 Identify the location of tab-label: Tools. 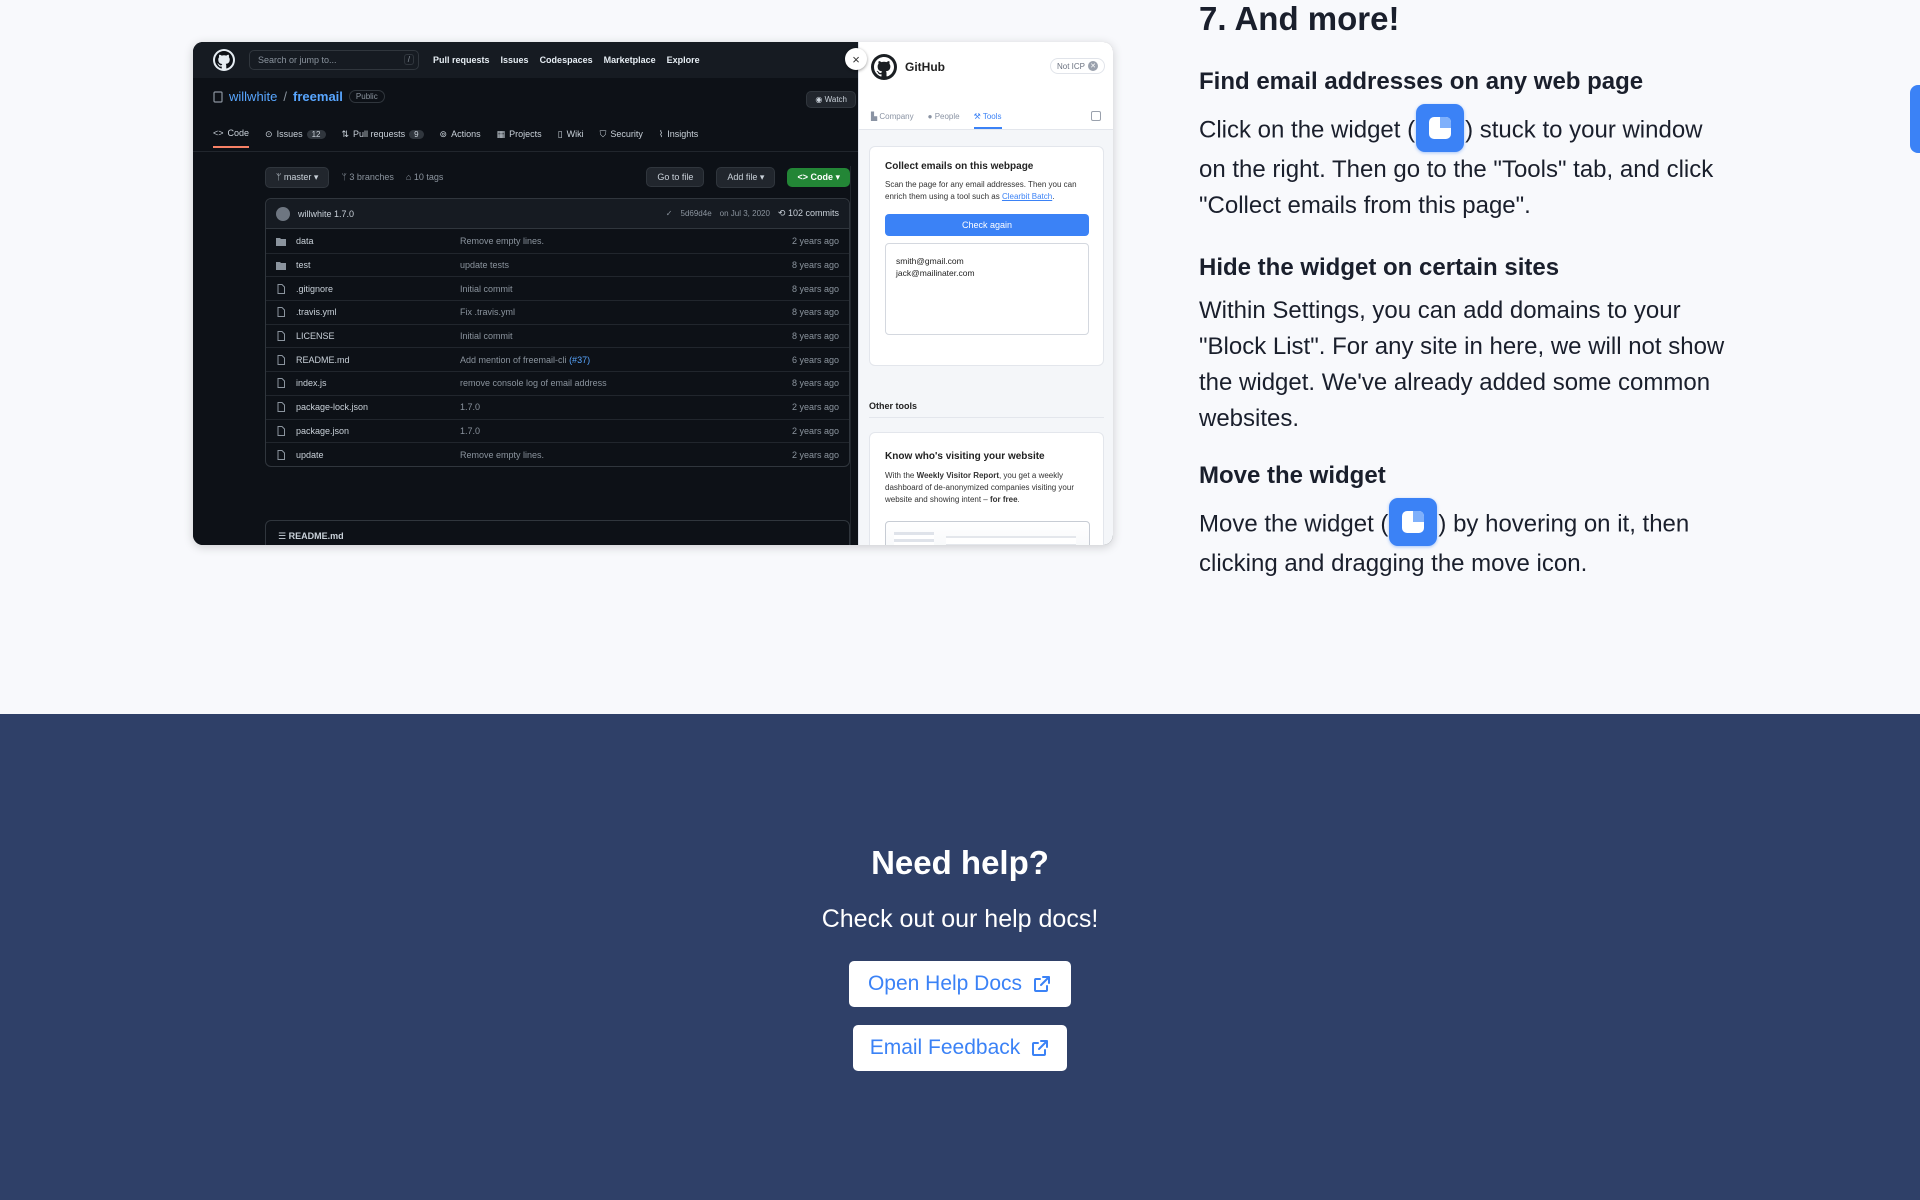
(992, 116).